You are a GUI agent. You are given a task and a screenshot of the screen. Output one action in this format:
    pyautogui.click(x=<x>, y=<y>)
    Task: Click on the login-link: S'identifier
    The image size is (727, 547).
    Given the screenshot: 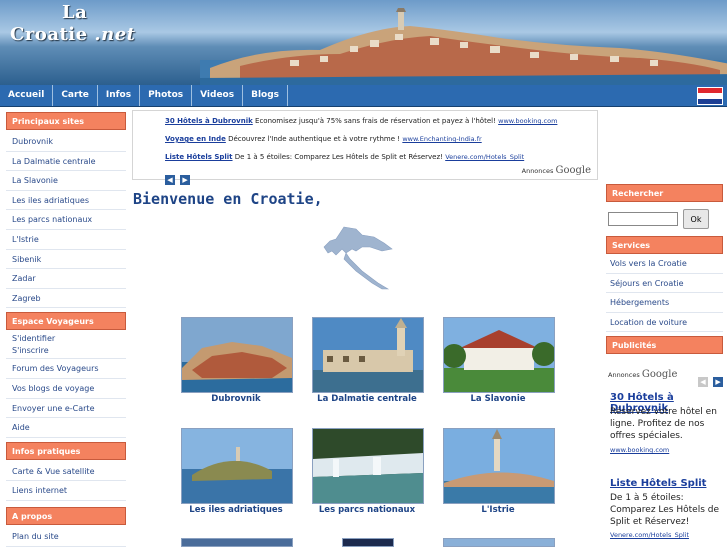 What is the action you would take?
    pyautogui.click(x=66, y=339)
    